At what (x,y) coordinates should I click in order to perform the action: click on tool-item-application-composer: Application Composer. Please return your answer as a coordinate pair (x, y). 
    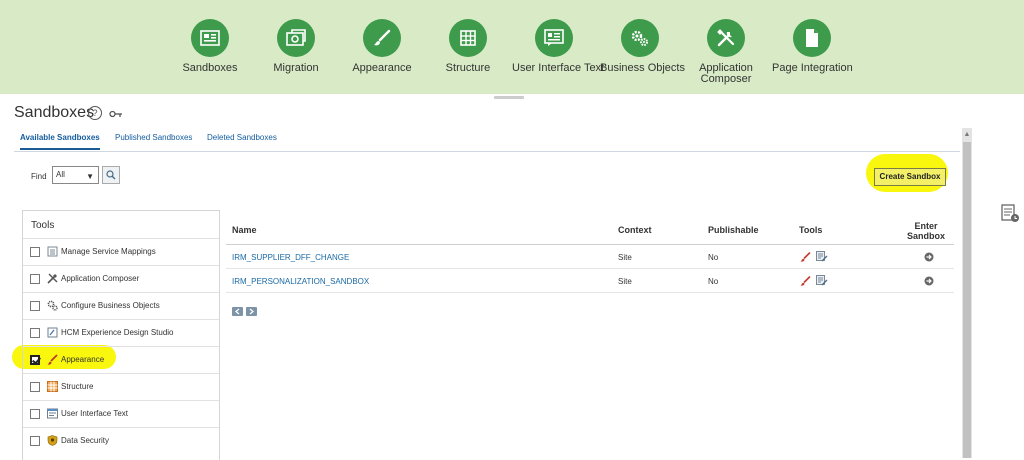
    Looking at the image, I should click on (121, 279).